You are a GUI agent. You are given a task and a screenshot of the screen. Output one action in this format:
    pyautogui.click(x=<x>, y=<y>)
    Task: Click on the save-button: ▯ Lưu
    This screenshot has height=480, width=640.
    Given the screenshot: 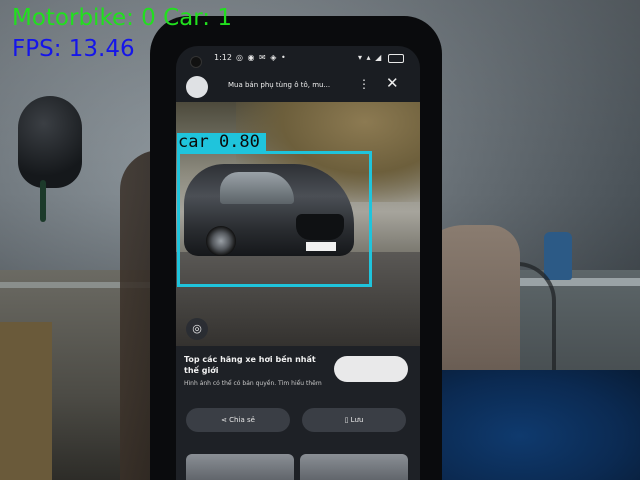 What is the action you would take?
    pyautogui.click(x=354, y=420)
    